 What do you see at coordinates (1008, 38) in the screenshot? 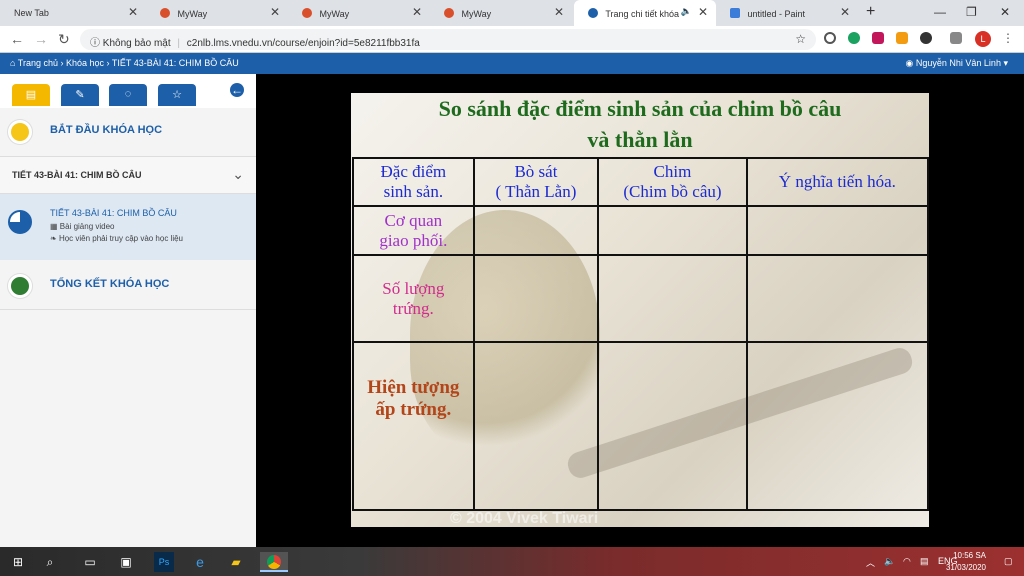
I see `menu-kebab-icon: ⋮` at bounding box center [1008, 38].